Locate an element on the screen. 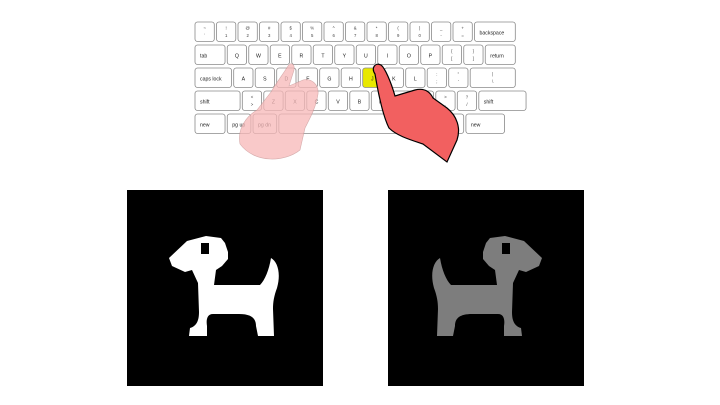  key-e: E is located at coordinates (279, 54).